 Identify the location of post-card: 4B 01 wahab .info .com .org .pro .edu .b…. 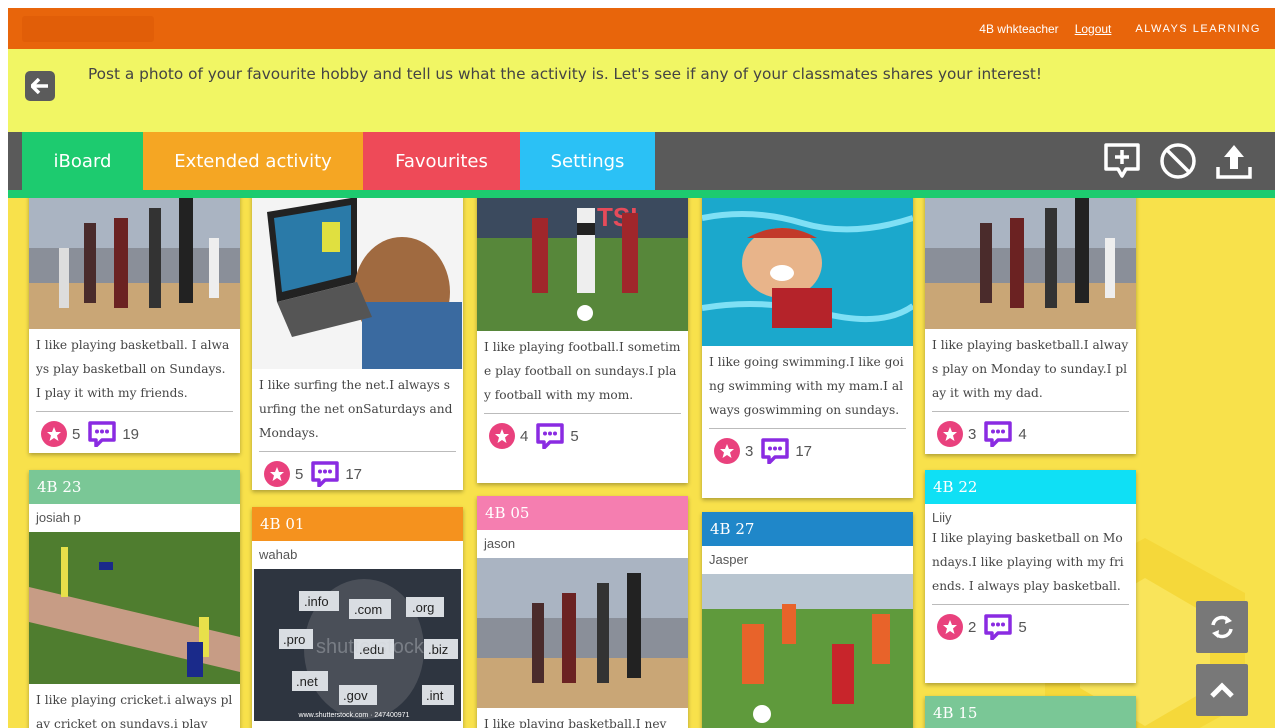
(357, 617).